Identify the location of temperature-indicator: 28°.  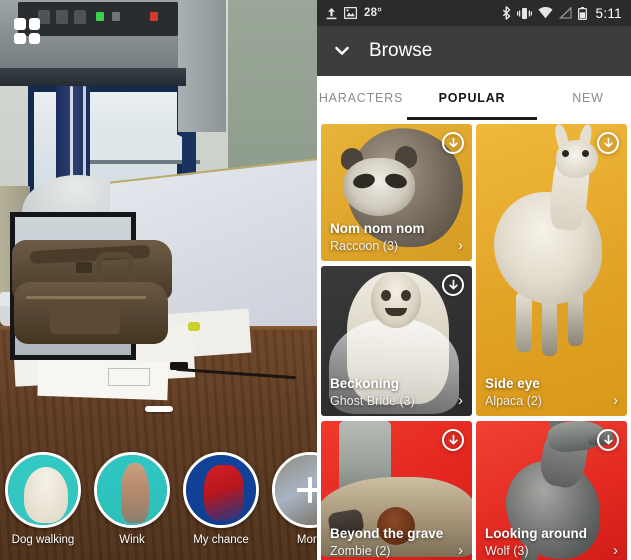
(373, 13).